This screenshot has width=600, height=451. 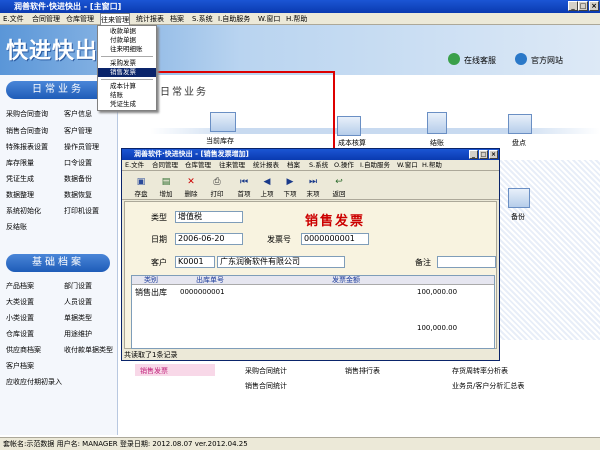 I want to click on row-out-no: 0000000001, so click(x=202, y=292).